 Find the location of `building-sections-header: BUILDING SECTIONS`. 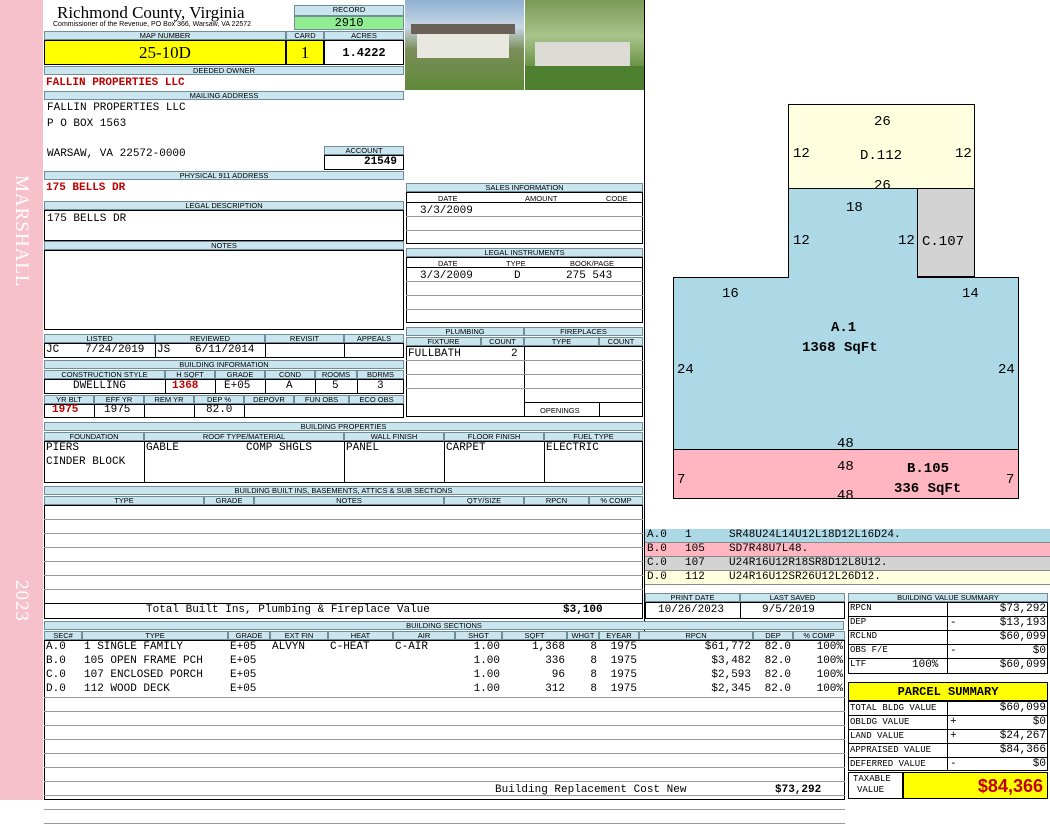

building-sections-header: BUILDING SECTIONS is located at coordinates (444, 625).